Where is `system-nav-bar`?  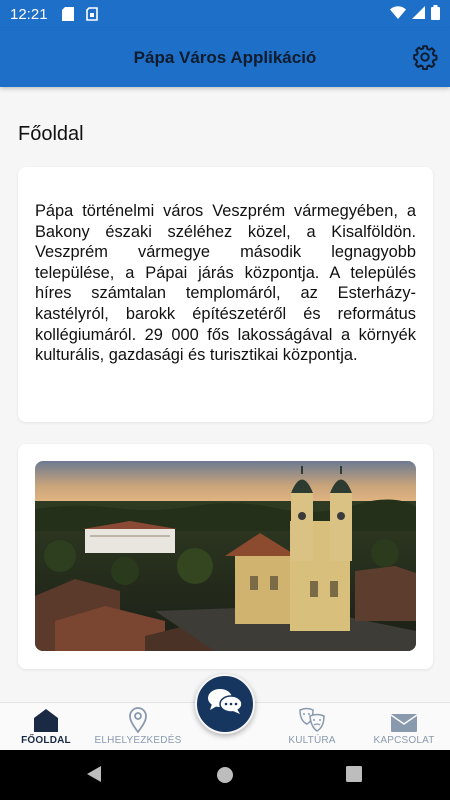 system-nav-bar is located at coordinates (225, 775).